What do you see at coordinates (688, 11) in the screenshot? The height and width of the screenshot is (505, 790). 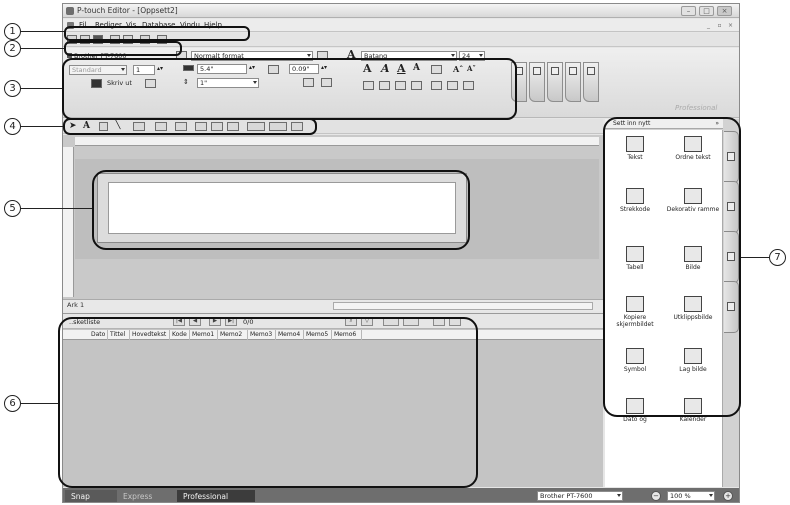 I see `minimize-button: –` at bounding box center [688, 11].